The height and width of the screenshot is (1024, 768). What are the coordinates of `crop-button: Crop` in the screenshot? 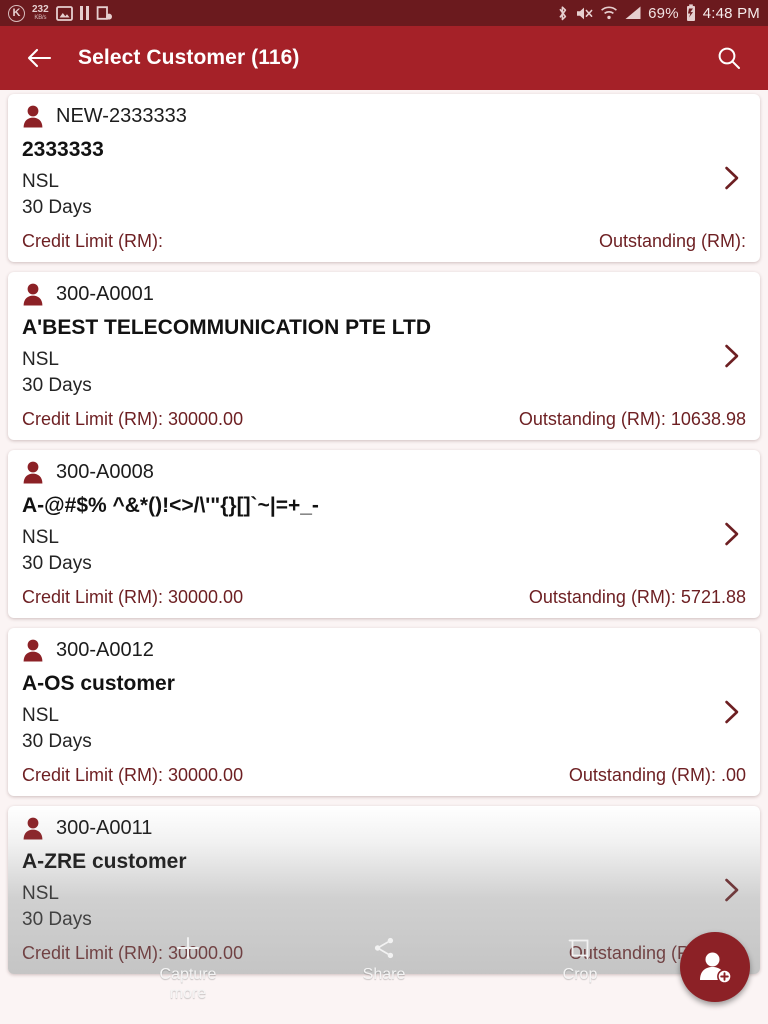 It's located at (580, 959).